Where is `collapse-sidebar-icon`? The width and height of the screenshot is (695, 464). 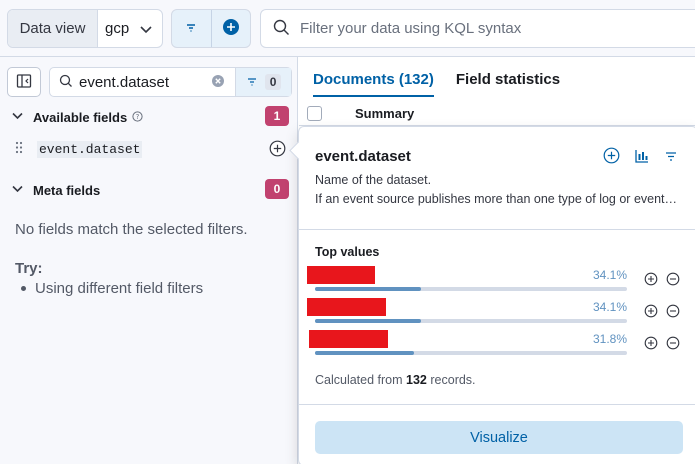
collapse-sidebar-icon is located at coordinates (24, 82).